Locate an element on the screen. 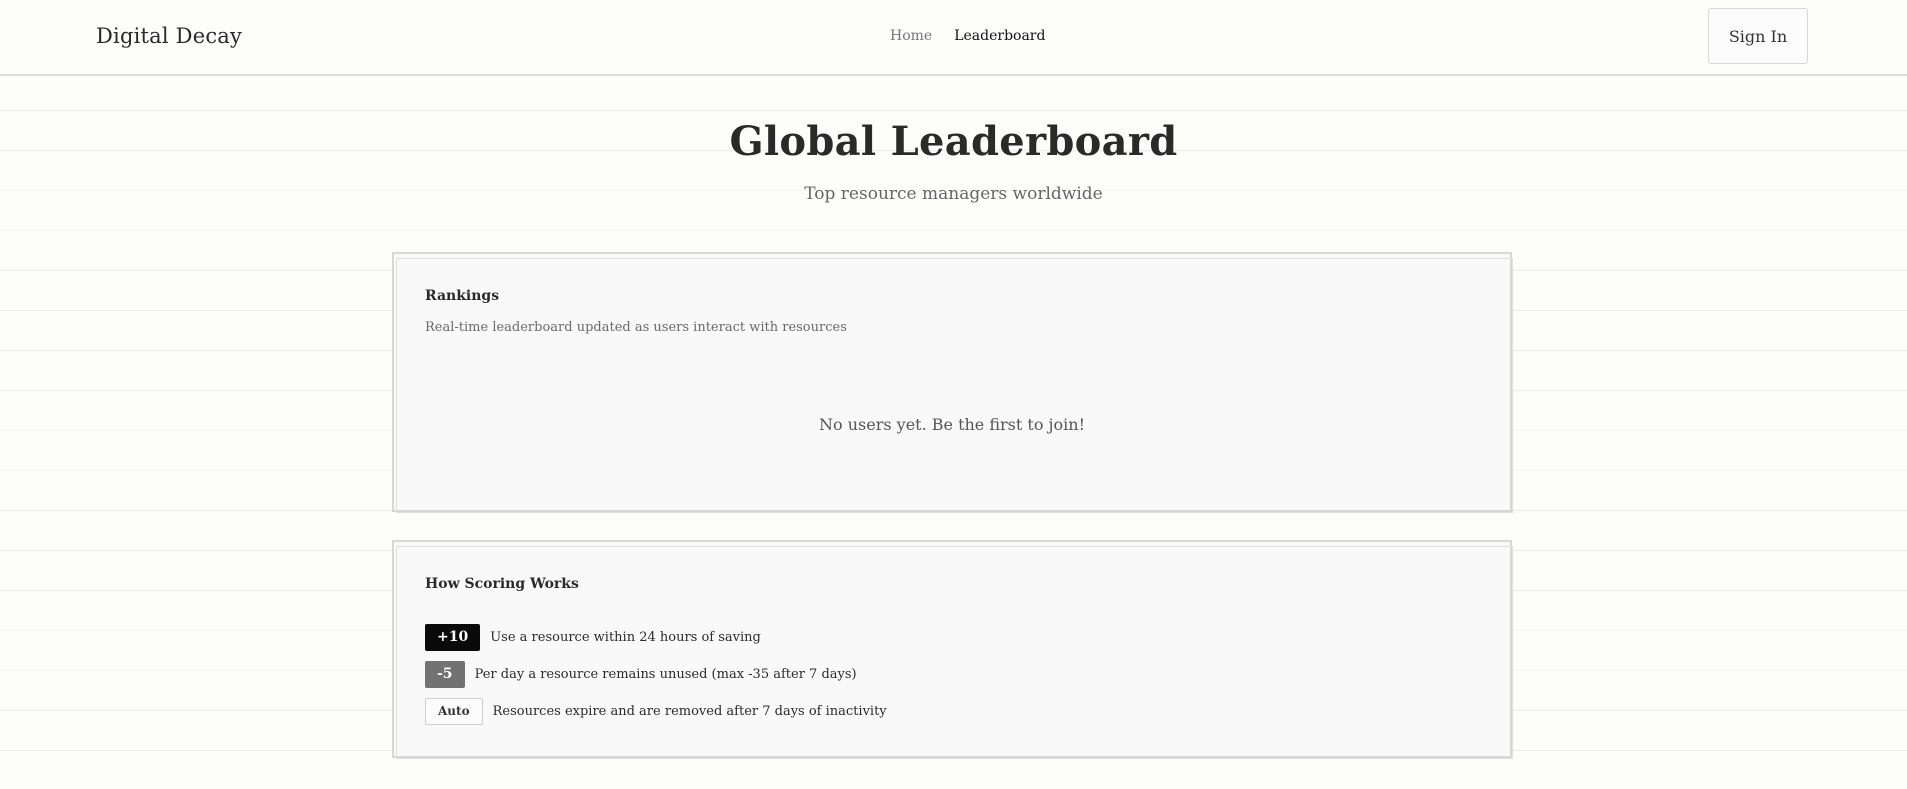 This screenshot has height=789, width=1907. nav-link-home: Home is located at coordinates (911, 36).